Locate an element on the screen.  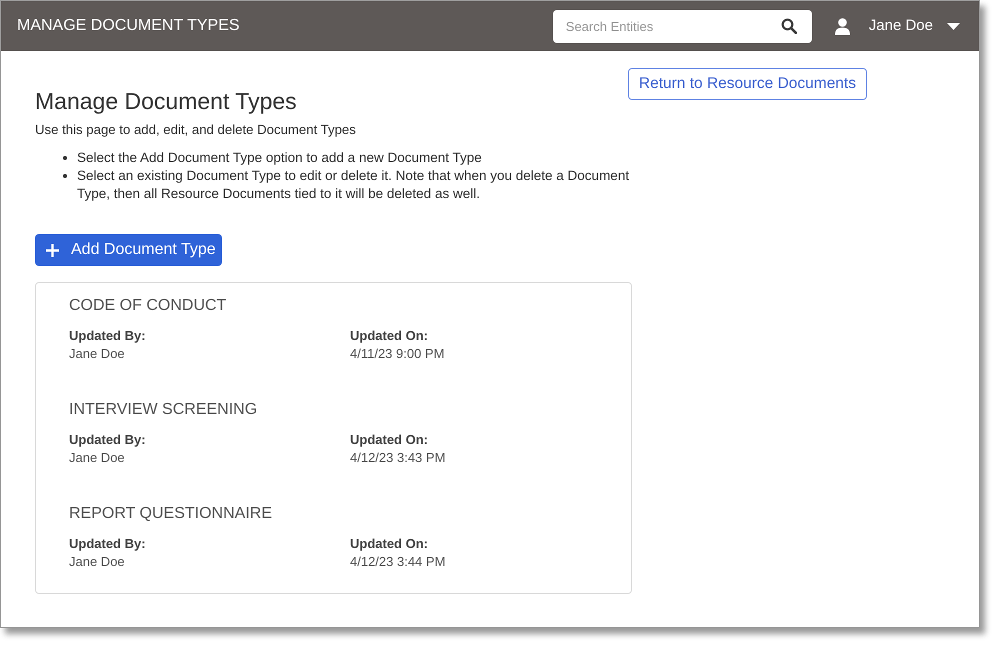
caret-icon is located at coordinates (953, 26).